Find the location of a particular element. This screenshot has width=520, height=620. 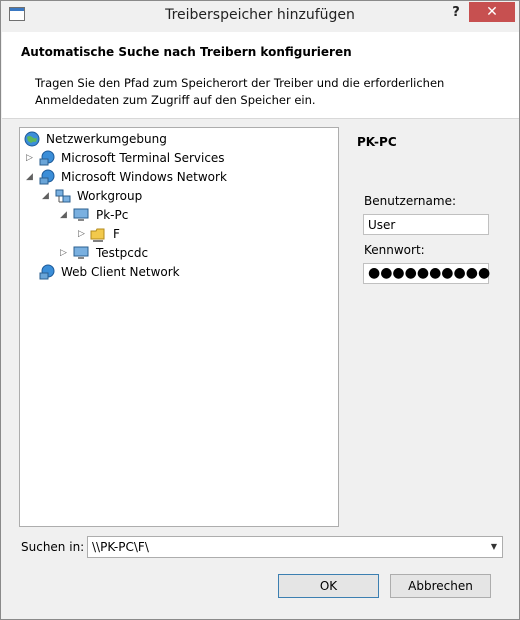

workgroup-icon is located at coordinates (63, 196).